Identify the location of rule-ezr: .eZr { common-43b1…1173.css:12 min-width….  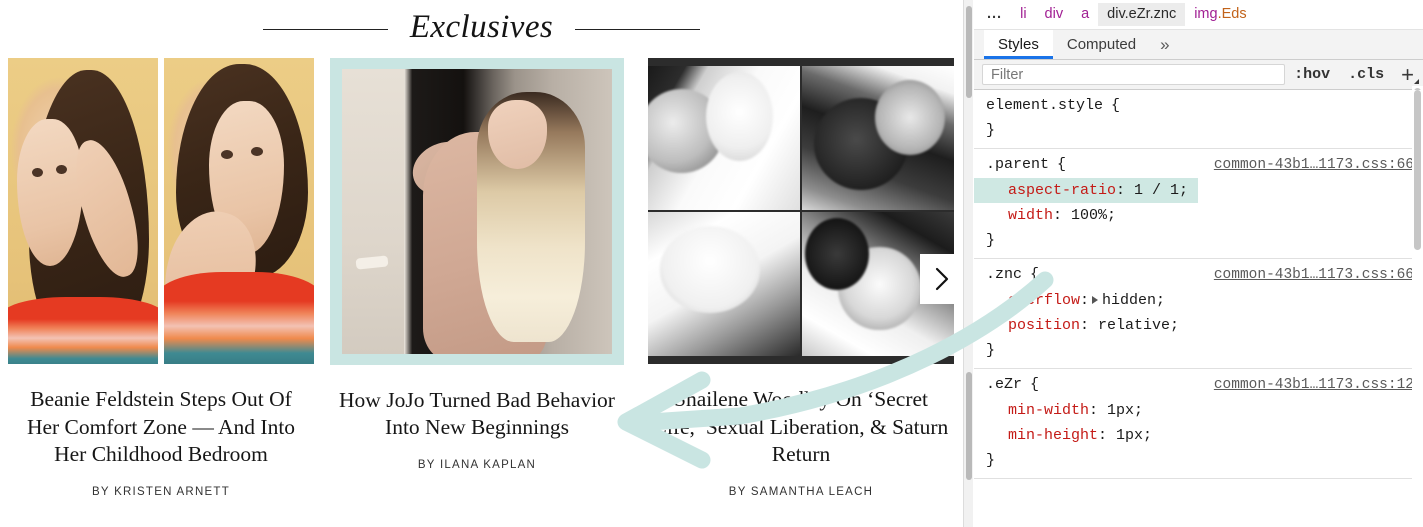
(1198, 424).